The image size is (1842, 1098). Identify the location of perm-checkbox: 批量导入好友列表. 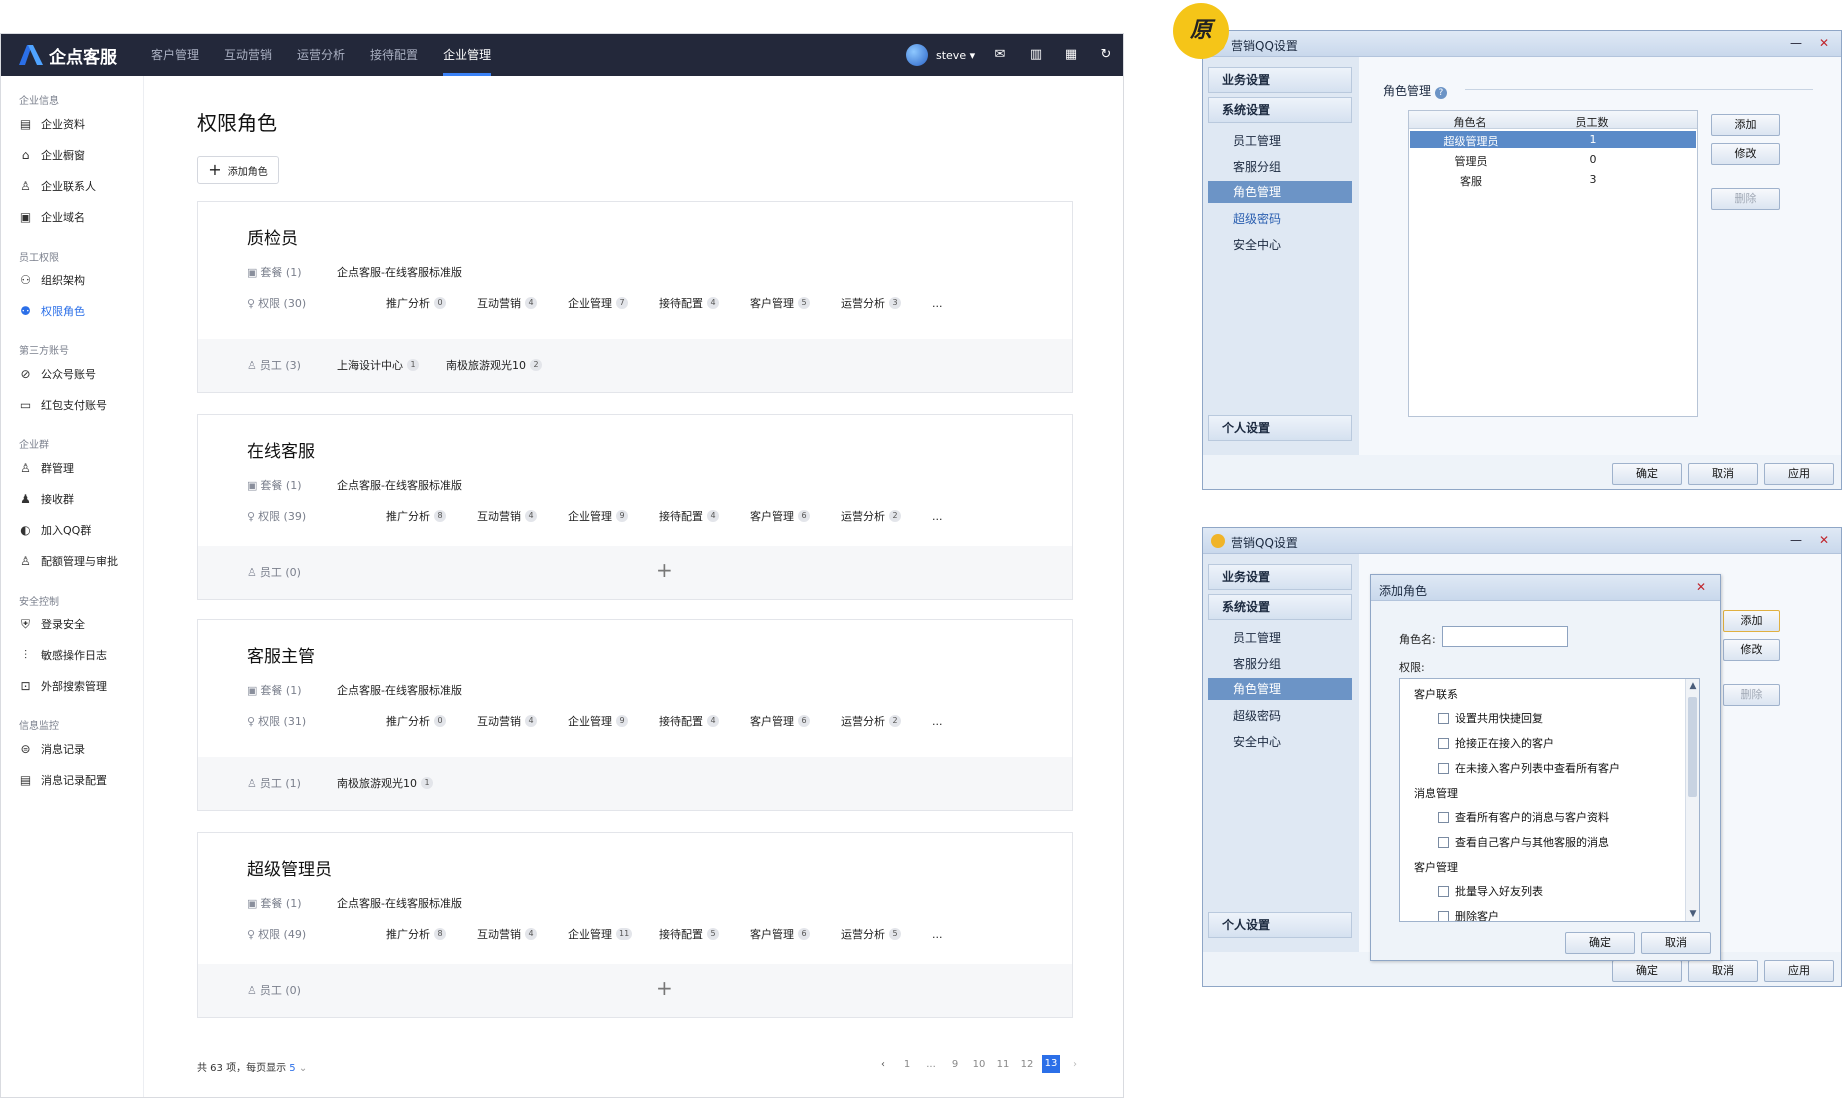
(1490, 891).